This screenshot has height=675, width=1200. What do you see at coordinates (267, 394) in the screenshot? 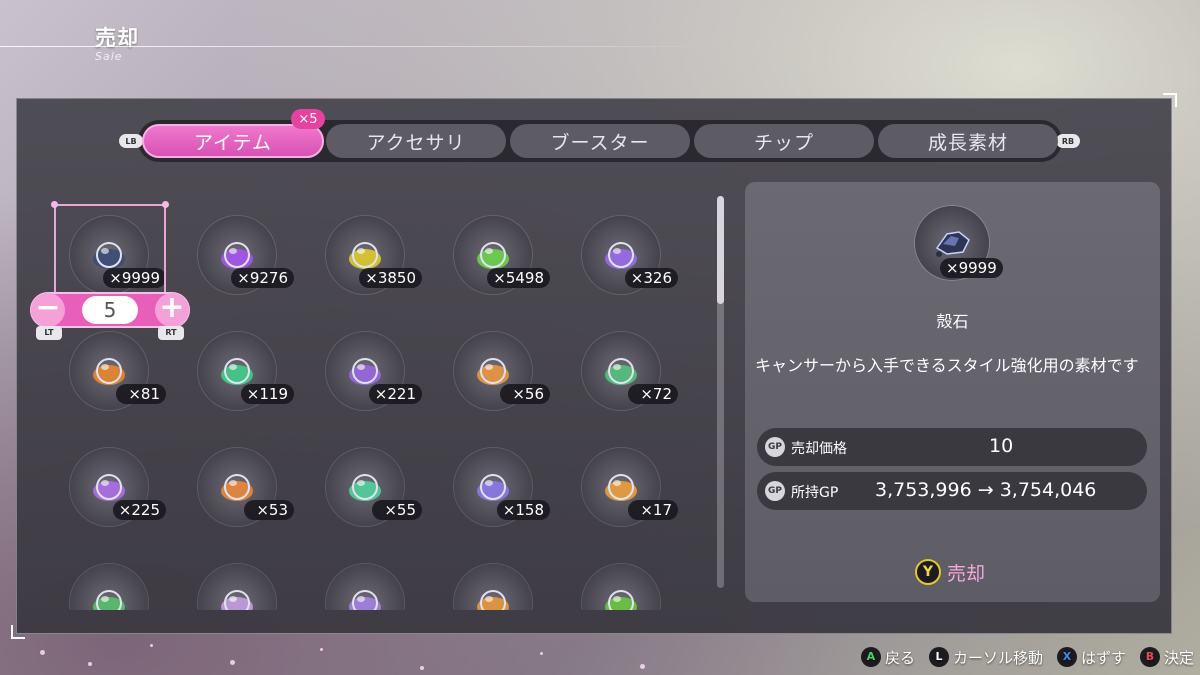
I see `item-quantity: ×119` at bounding box center [267, 394].